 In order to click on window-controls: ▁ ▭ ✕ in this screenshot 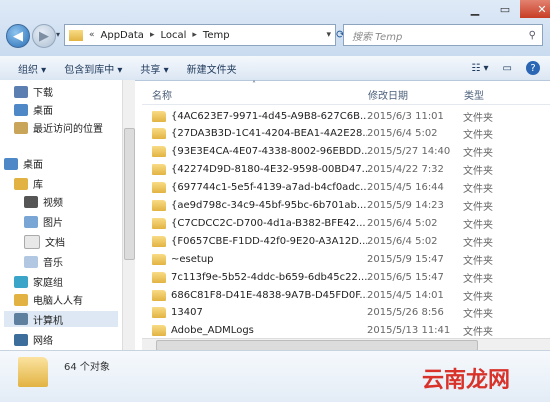, I will do `click(505, 10)`.